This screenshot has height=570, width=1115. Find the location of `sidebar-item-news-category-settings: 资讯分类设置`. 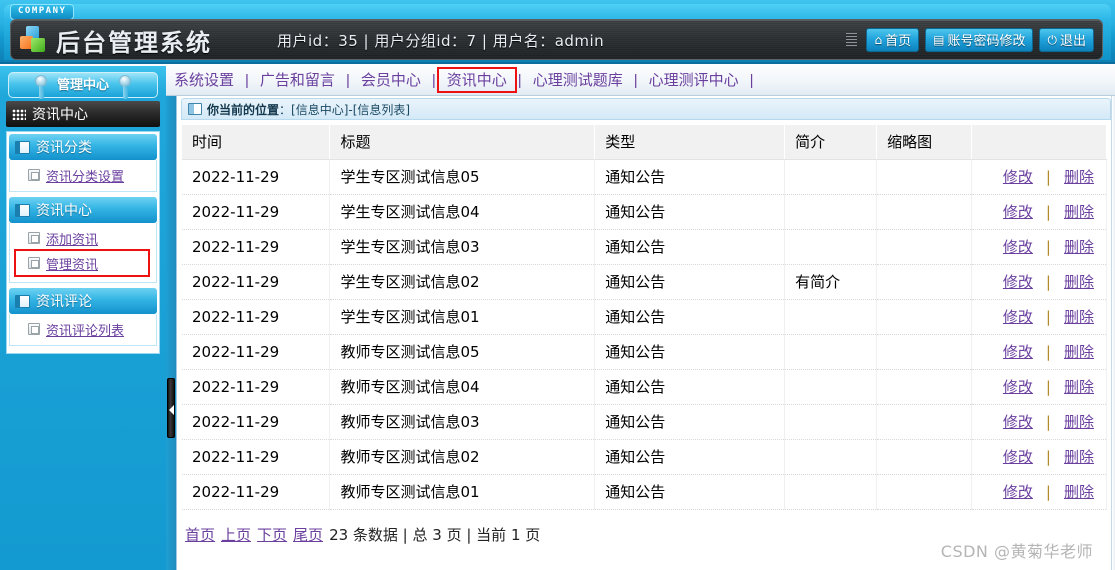

sidebar-item-news-category-settings: 资讯分类设置 is located at coordinates (83, 175).